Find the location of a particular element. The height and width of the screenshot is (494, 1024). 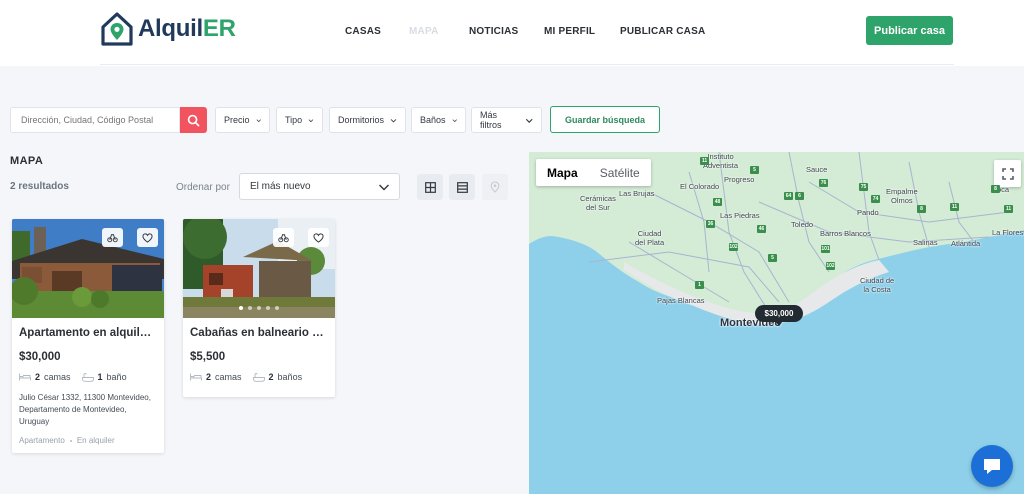

grid-view-button is located at coordinates (430, 187).